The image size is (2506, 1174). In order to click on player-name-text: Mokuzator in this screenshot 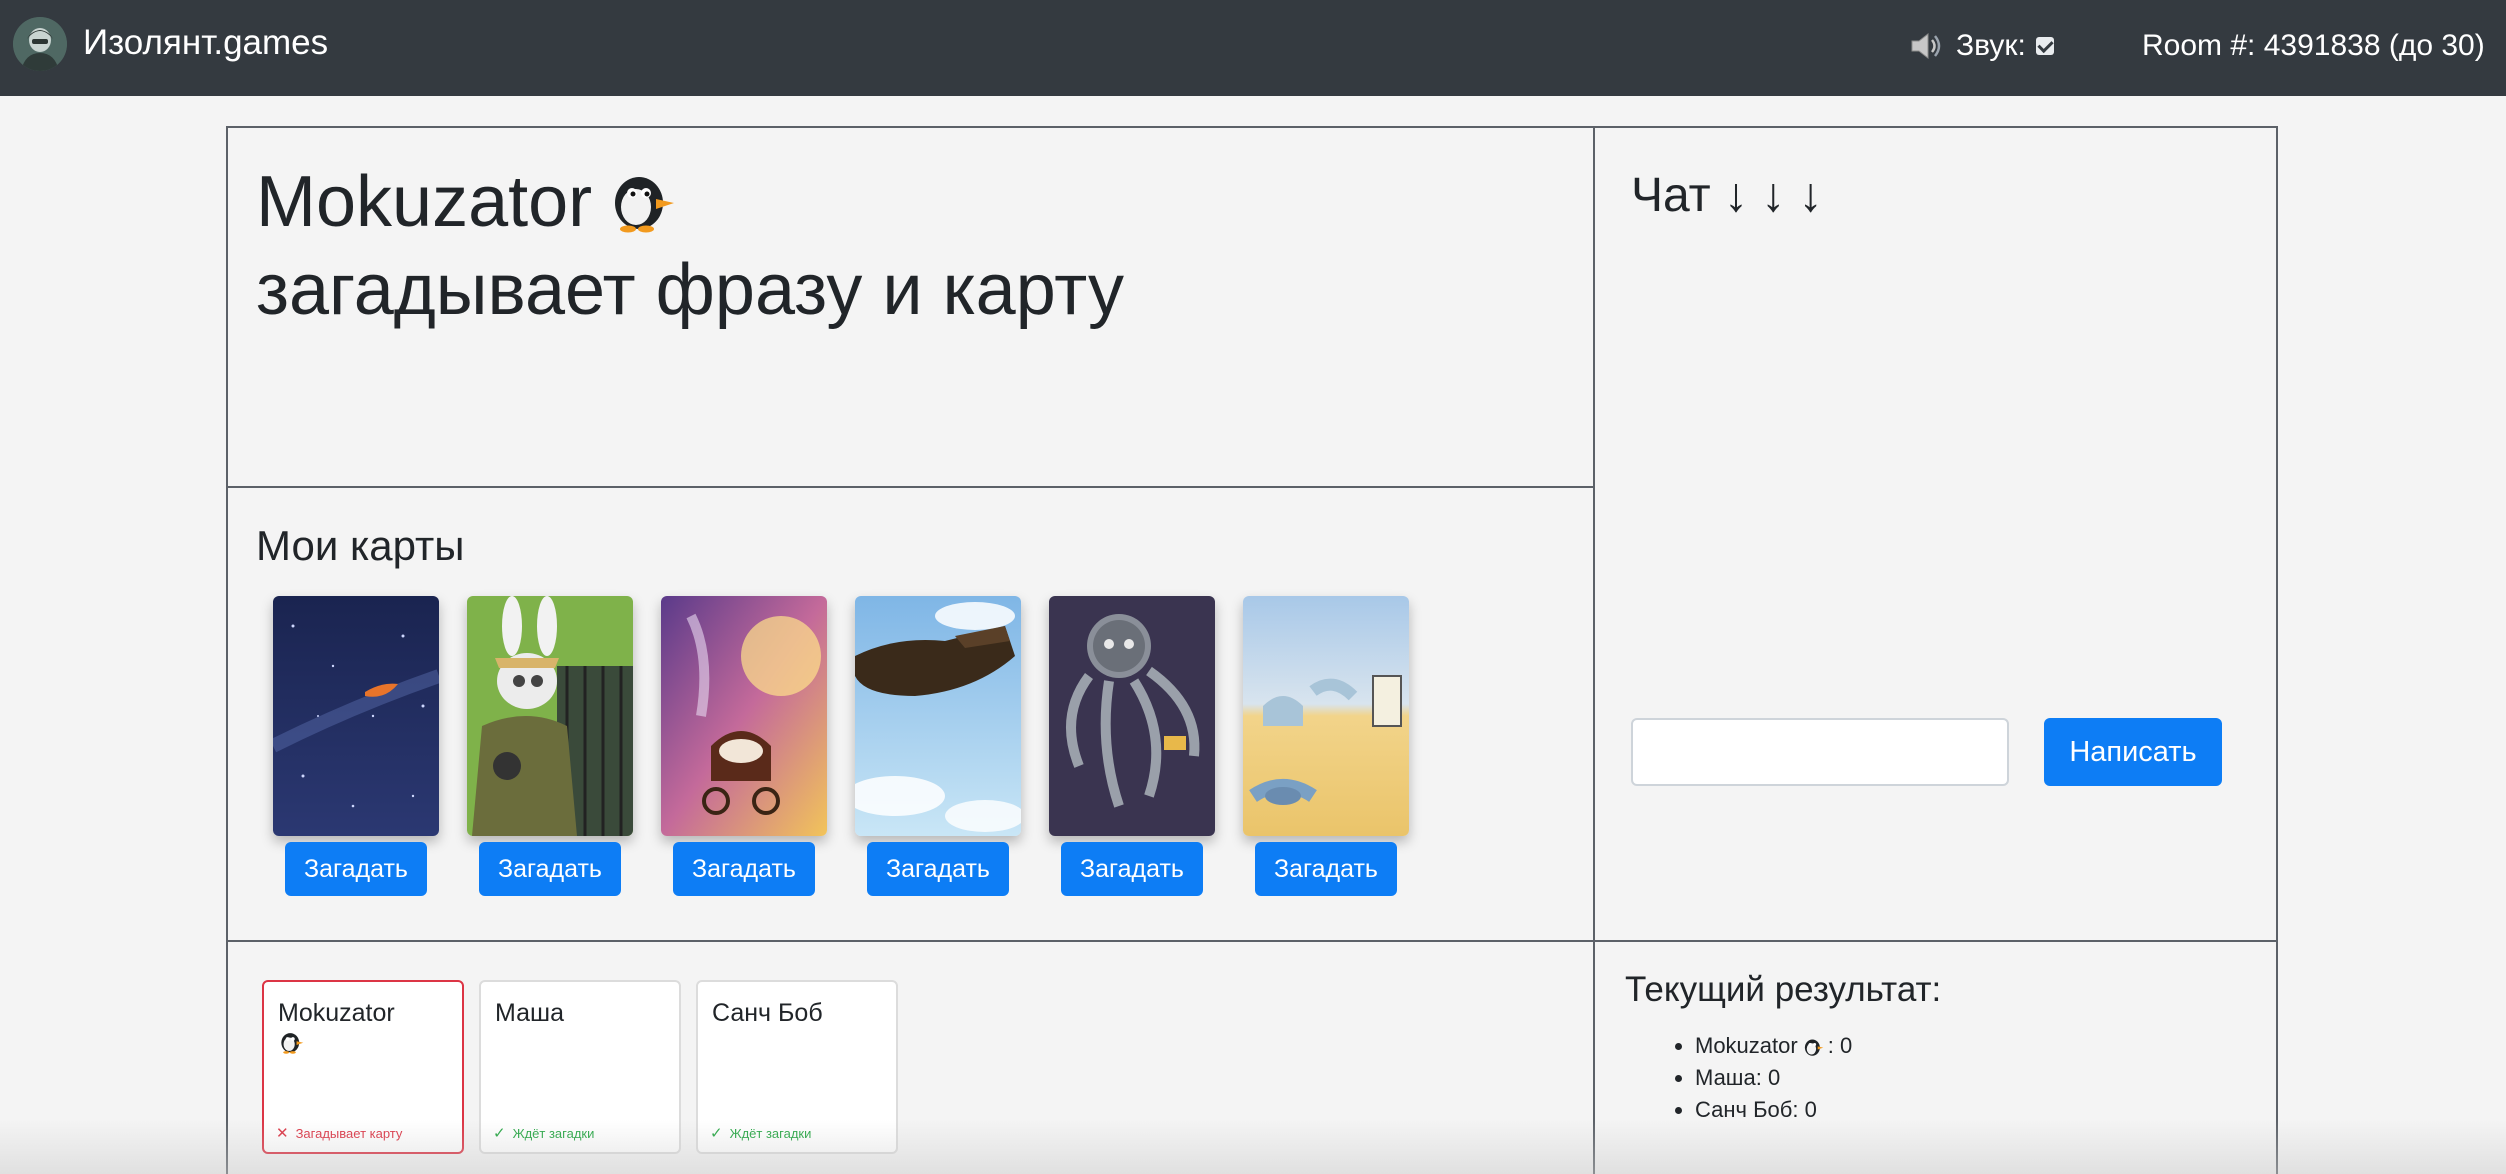, I will do `click(336, 1013)`.